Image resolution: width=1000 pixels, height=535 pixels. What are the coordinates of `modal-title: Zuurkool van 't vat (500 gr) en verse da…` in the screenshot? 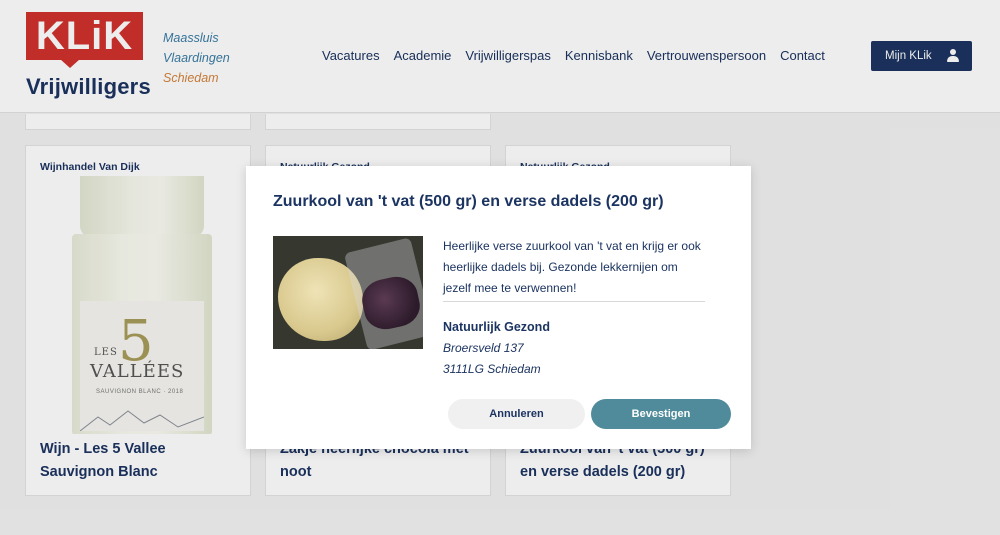 It's located at (468, 201).